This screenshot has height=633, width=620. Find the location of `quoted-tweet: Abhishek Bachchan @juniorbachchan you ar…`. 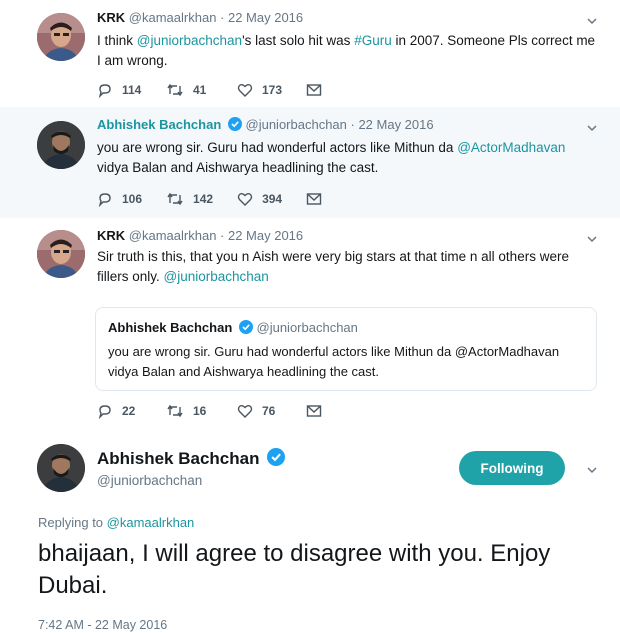

quoted-tweet: Abhishek Bachchan @juniorbachchan you ar… is located at coordinates (346, 349).